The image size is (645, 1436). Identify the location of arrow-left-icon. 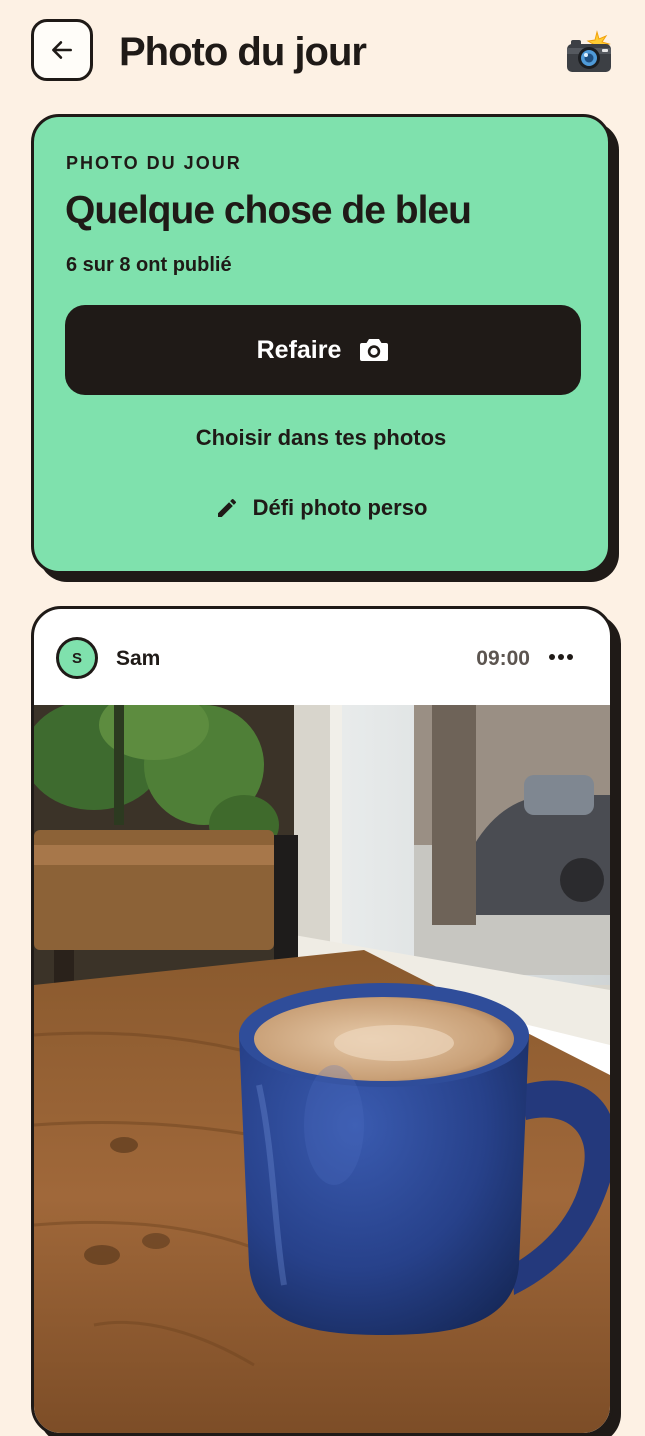
(62, 50).